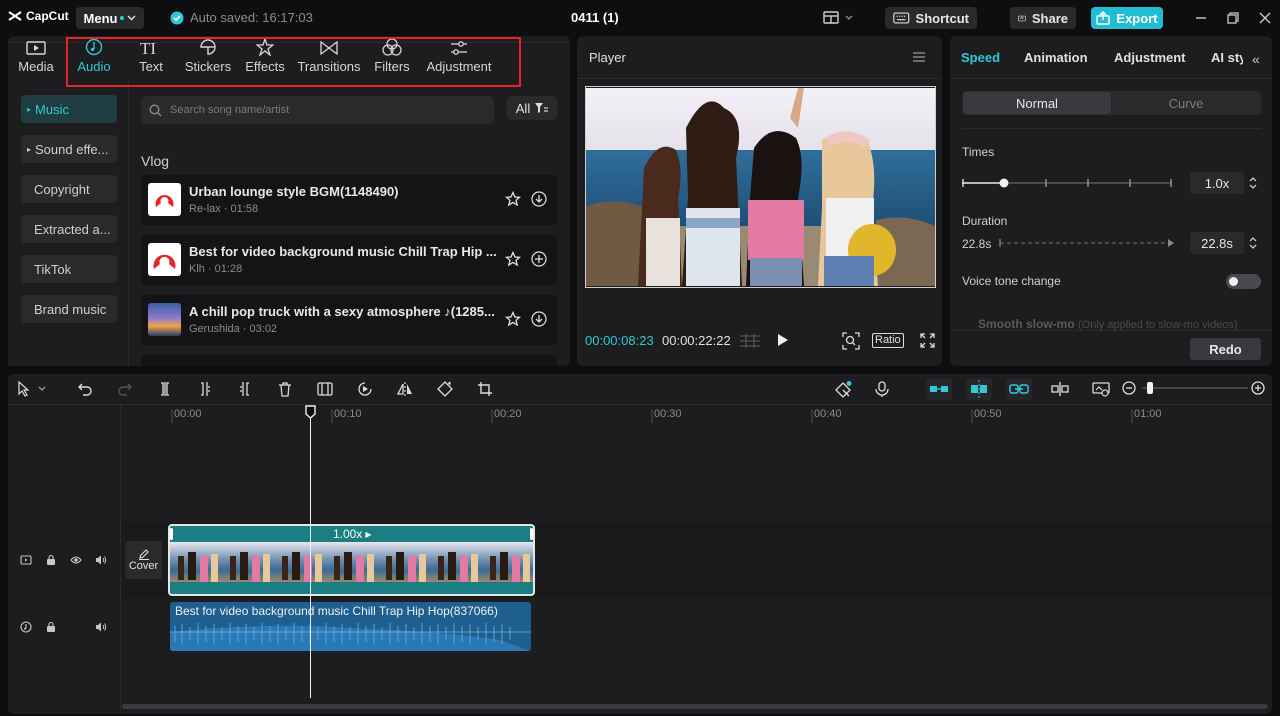 This screenshot has width=1280, height=716. Describe the element at coordinates (69, 309) in the screenshot. I see `sidebar-item-brand-music: Brand music` at that location.